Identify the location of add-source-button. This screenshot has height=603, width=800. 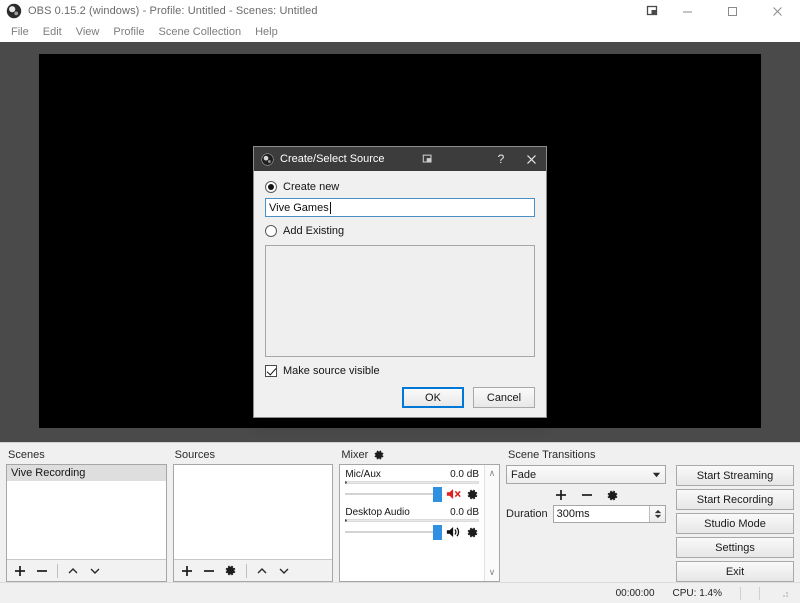
(187, 571).